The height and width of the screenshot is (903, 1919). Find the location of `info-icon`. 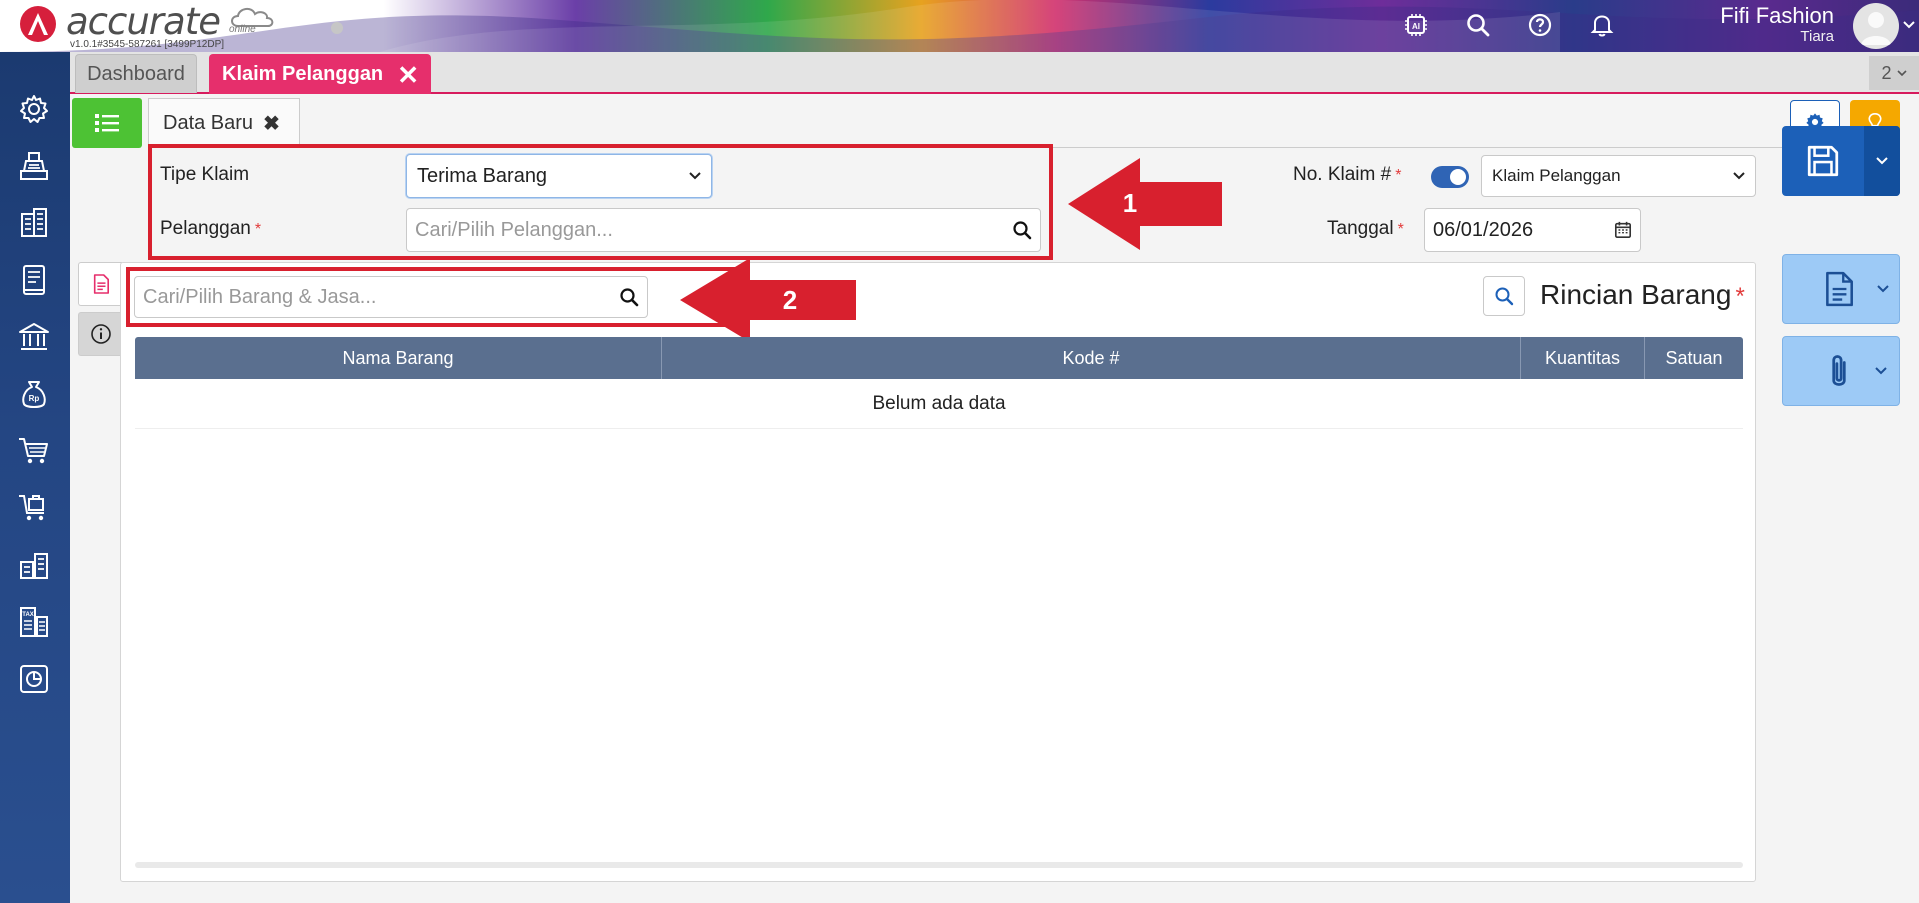

info-icon is located at coordinates (100, 334).